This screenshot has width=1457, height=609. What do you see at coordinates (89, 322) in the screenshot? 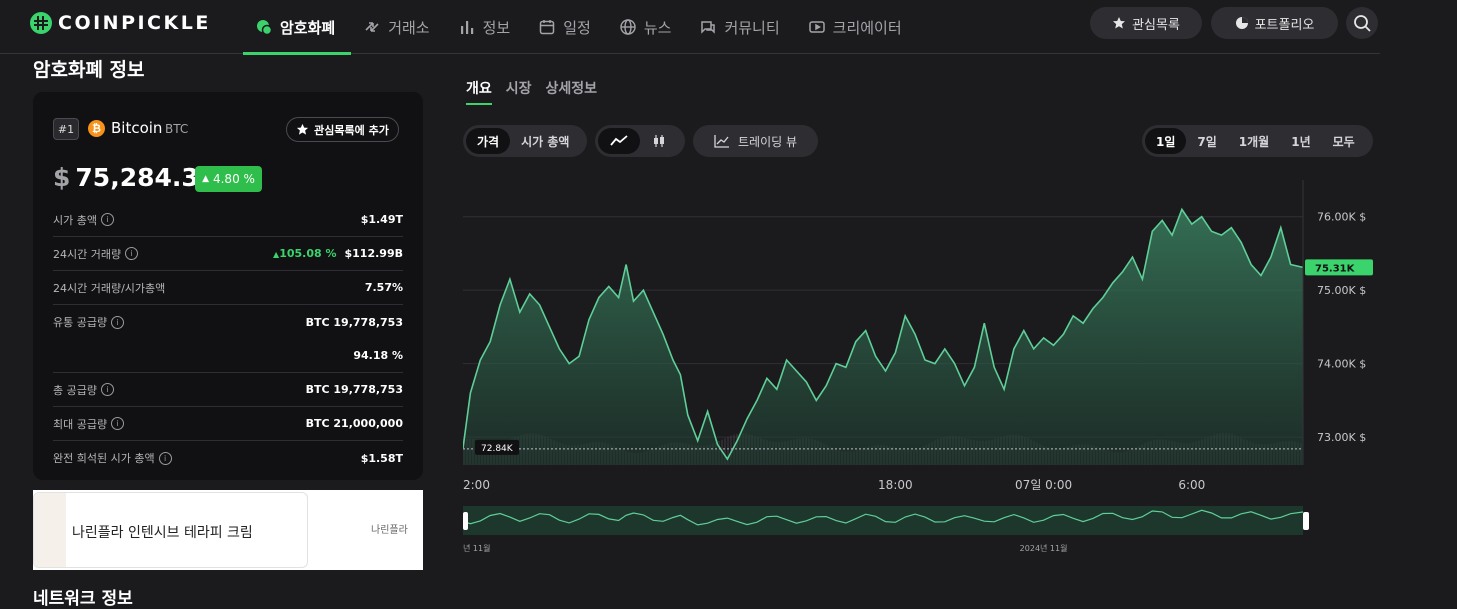
I see `stat-label: 유통 공급량 i` at bounding box center [89, 322].